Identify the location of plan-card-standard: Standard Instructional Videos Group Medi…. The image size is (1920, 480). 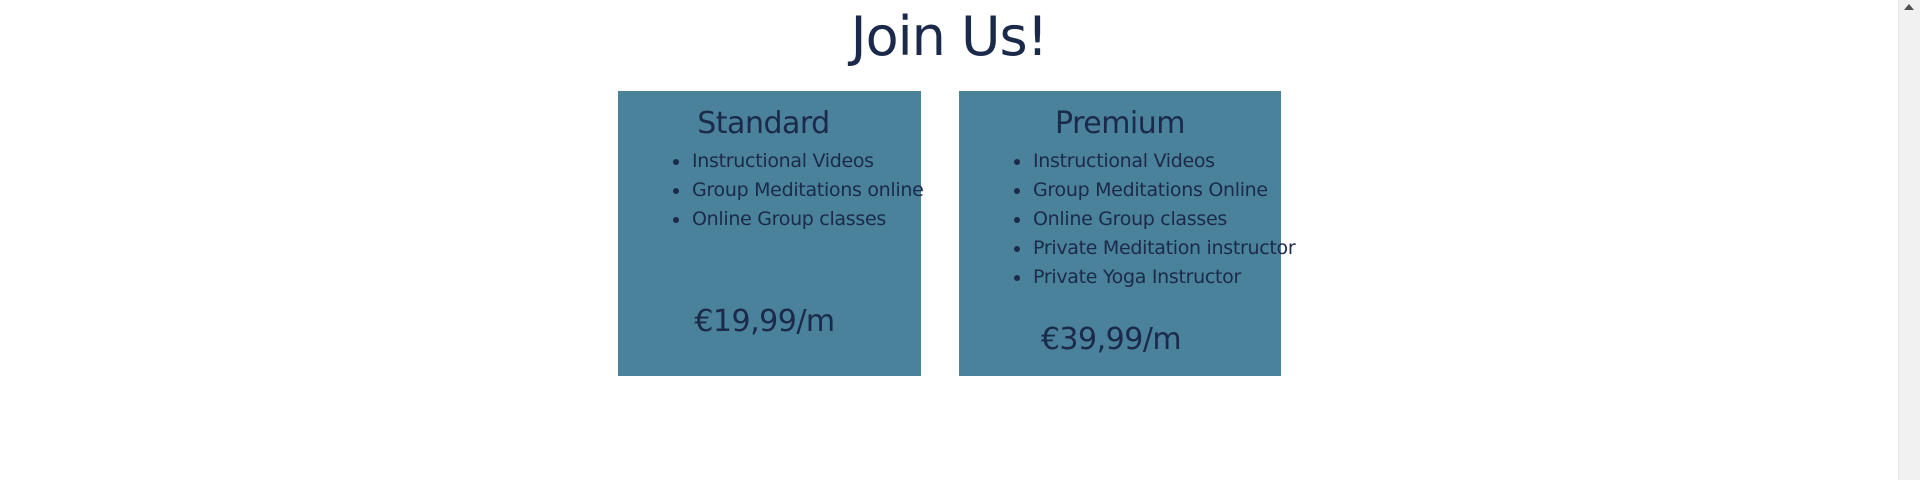
(771, 233).